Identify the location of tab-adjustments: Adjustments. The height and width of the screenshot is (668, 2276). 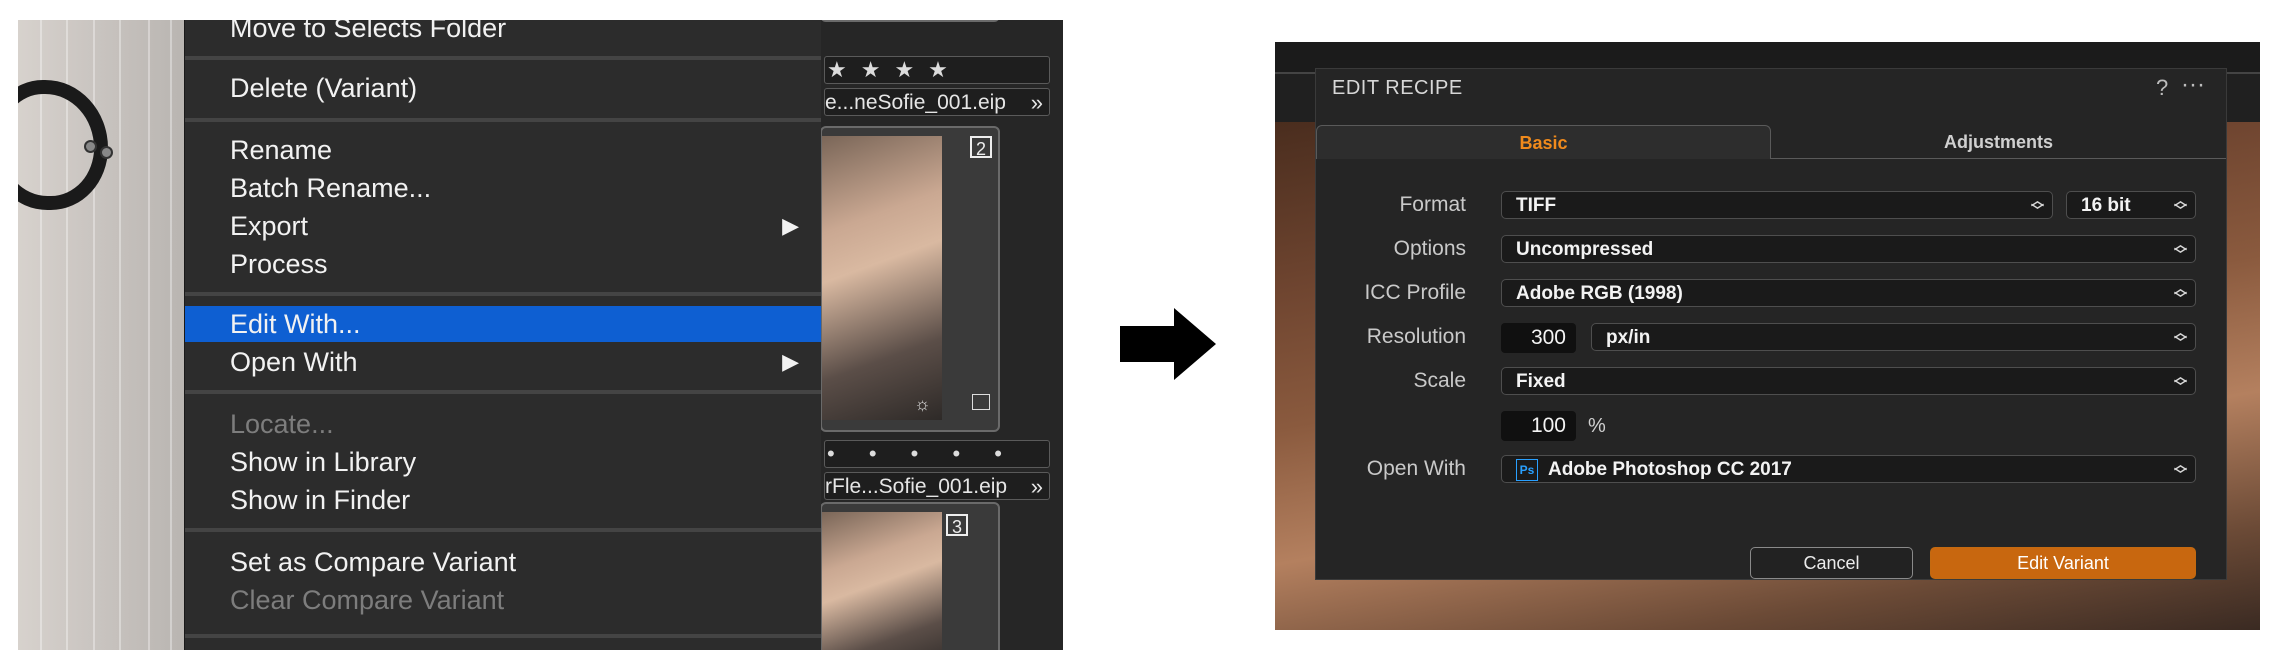
(1998, 142).